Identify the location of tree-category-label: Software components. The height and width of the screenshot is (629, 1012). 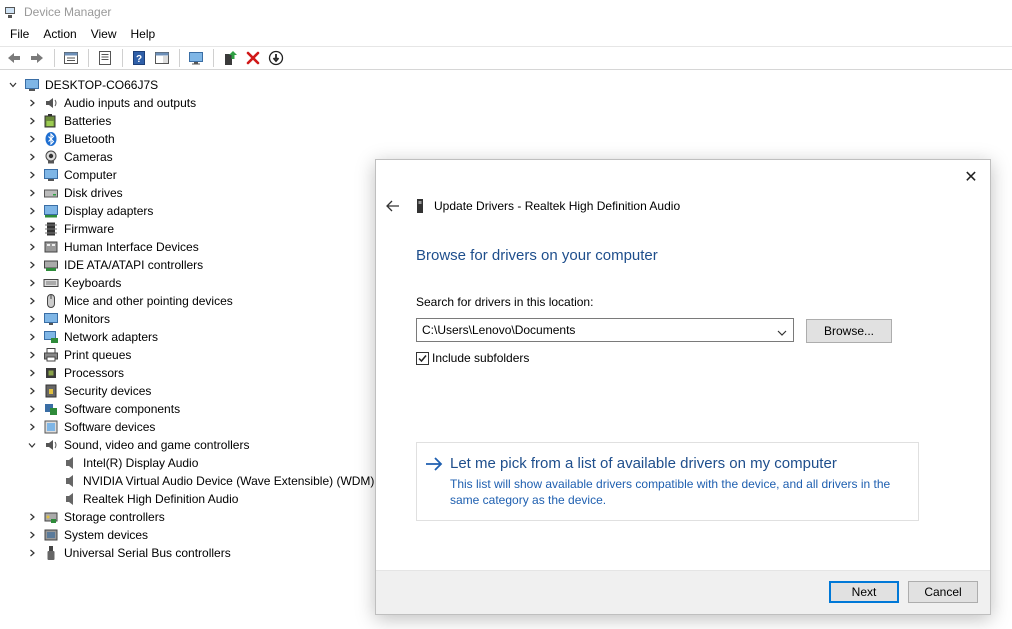
(122, 409).